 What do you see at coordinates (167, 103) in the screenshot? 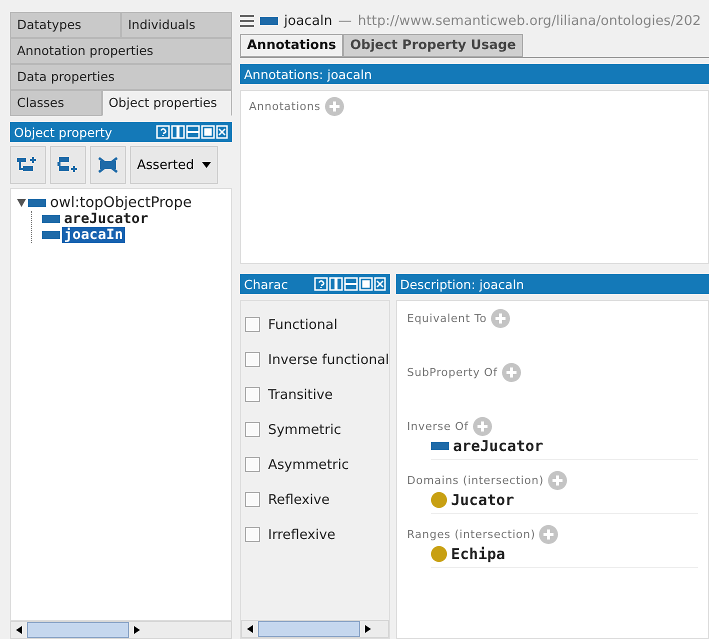
I see `tab: Object properties` at bounding box center [167, 103].